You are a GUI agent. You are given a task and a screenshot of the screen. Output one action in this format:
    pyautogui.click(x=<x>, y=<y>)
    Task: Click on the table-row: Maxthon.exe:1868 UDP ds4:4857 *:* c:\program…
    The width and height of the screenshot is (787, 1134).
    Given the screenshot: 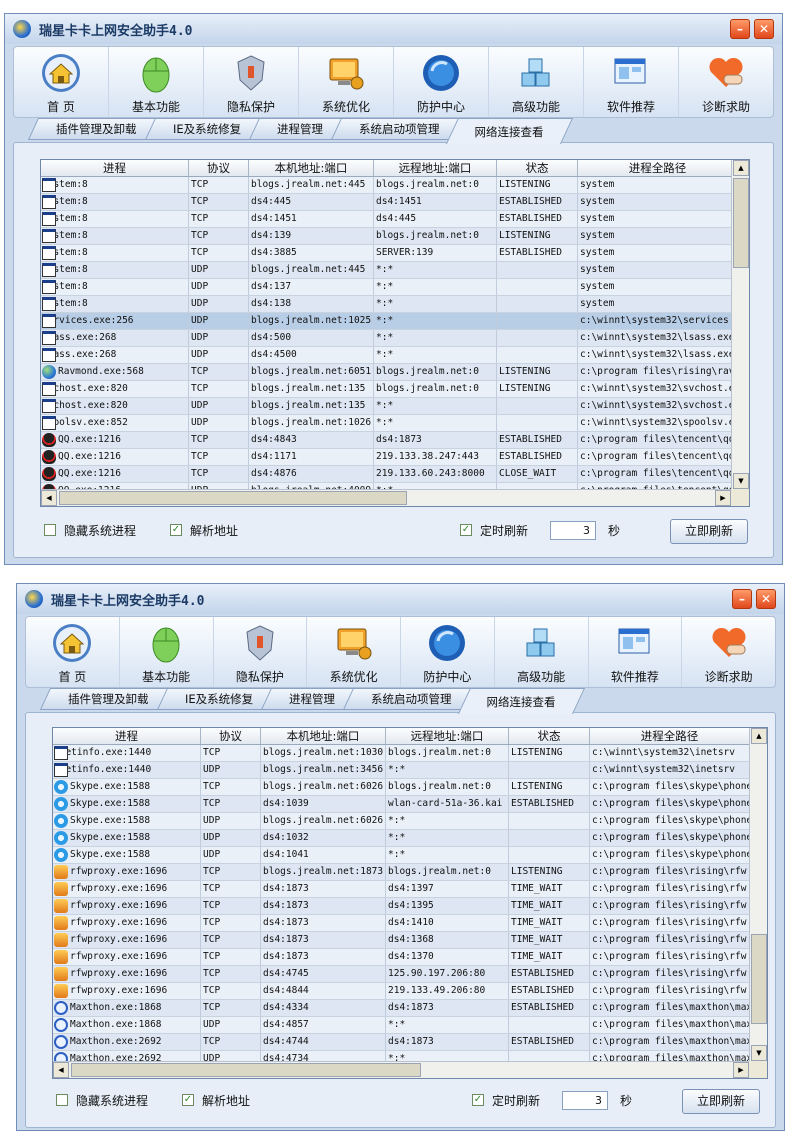 What is the action you would take?
    pyautogui.click(x=401, y=1025)
    